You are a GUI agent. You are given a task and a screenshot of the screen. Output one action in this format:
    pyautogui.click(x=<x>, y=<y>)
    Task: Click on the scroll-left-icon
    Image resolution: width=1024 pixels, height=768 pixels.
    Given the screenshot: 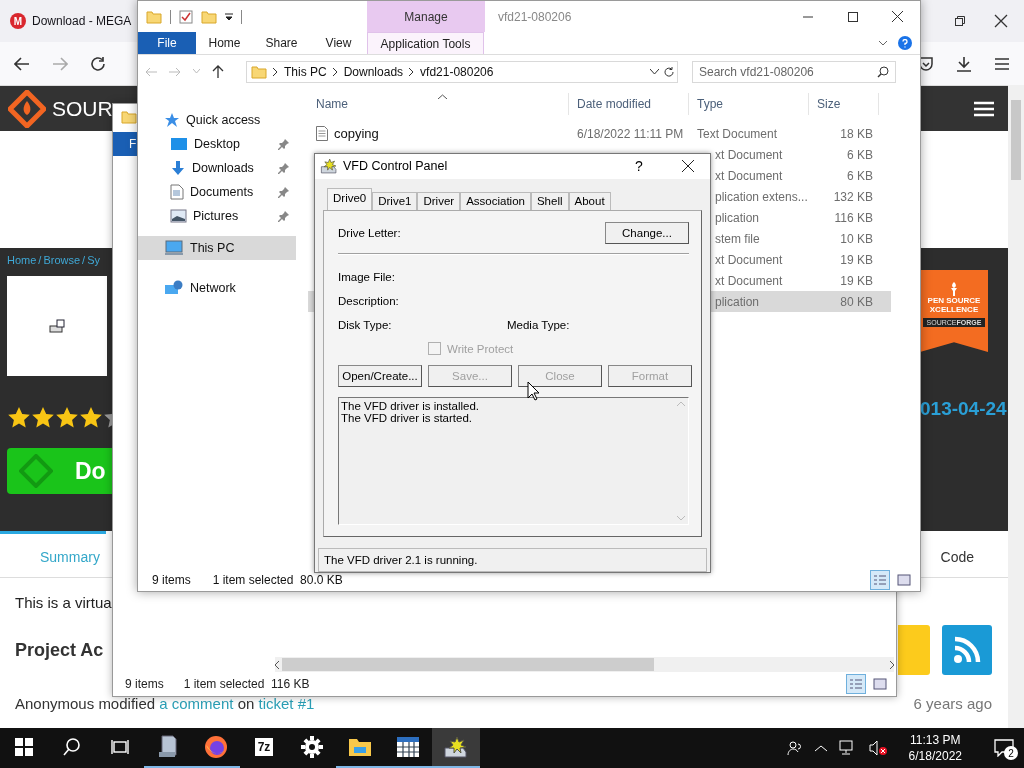 What is the action you would take?
    pyautogui.click(x=277, y=664)
    